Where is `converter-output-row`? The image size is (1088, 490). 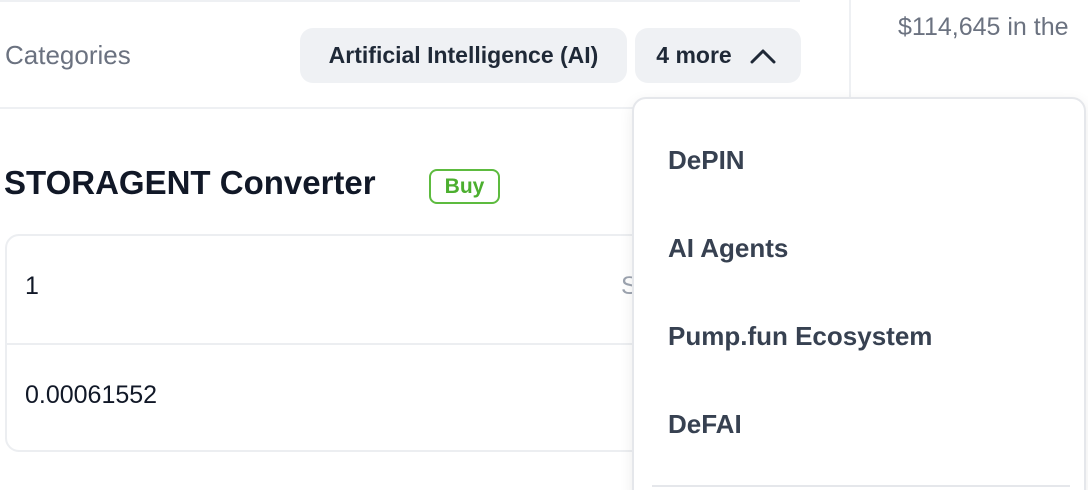
converter-output-row is located at coordinates (355, 397).